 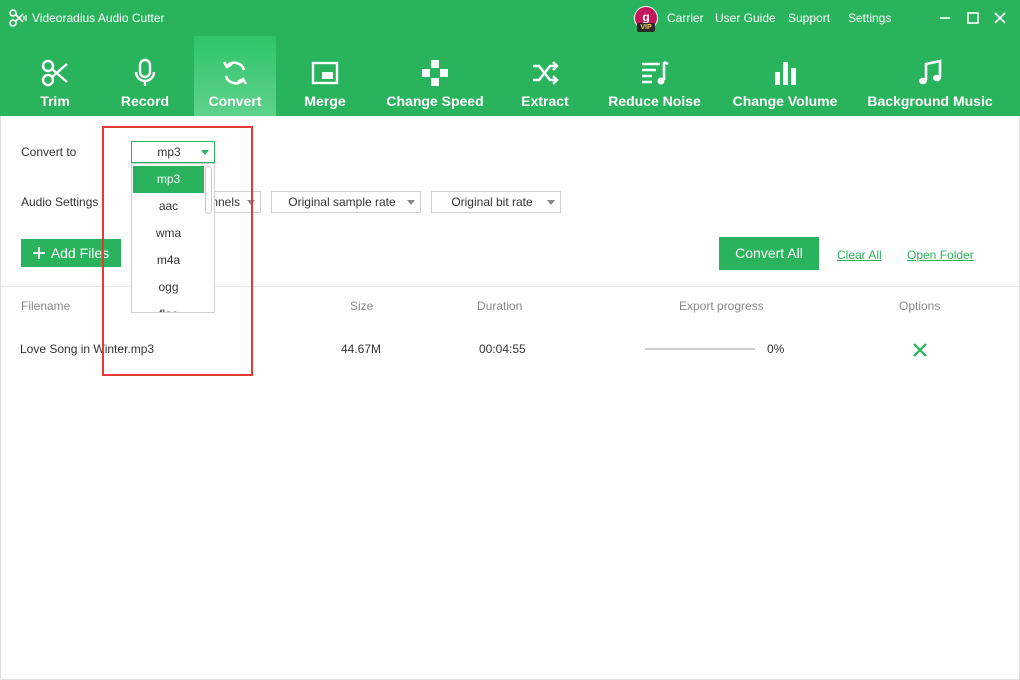 I want to click on tab-change-volume-label: Change Volume, so click(x=785, y=101).